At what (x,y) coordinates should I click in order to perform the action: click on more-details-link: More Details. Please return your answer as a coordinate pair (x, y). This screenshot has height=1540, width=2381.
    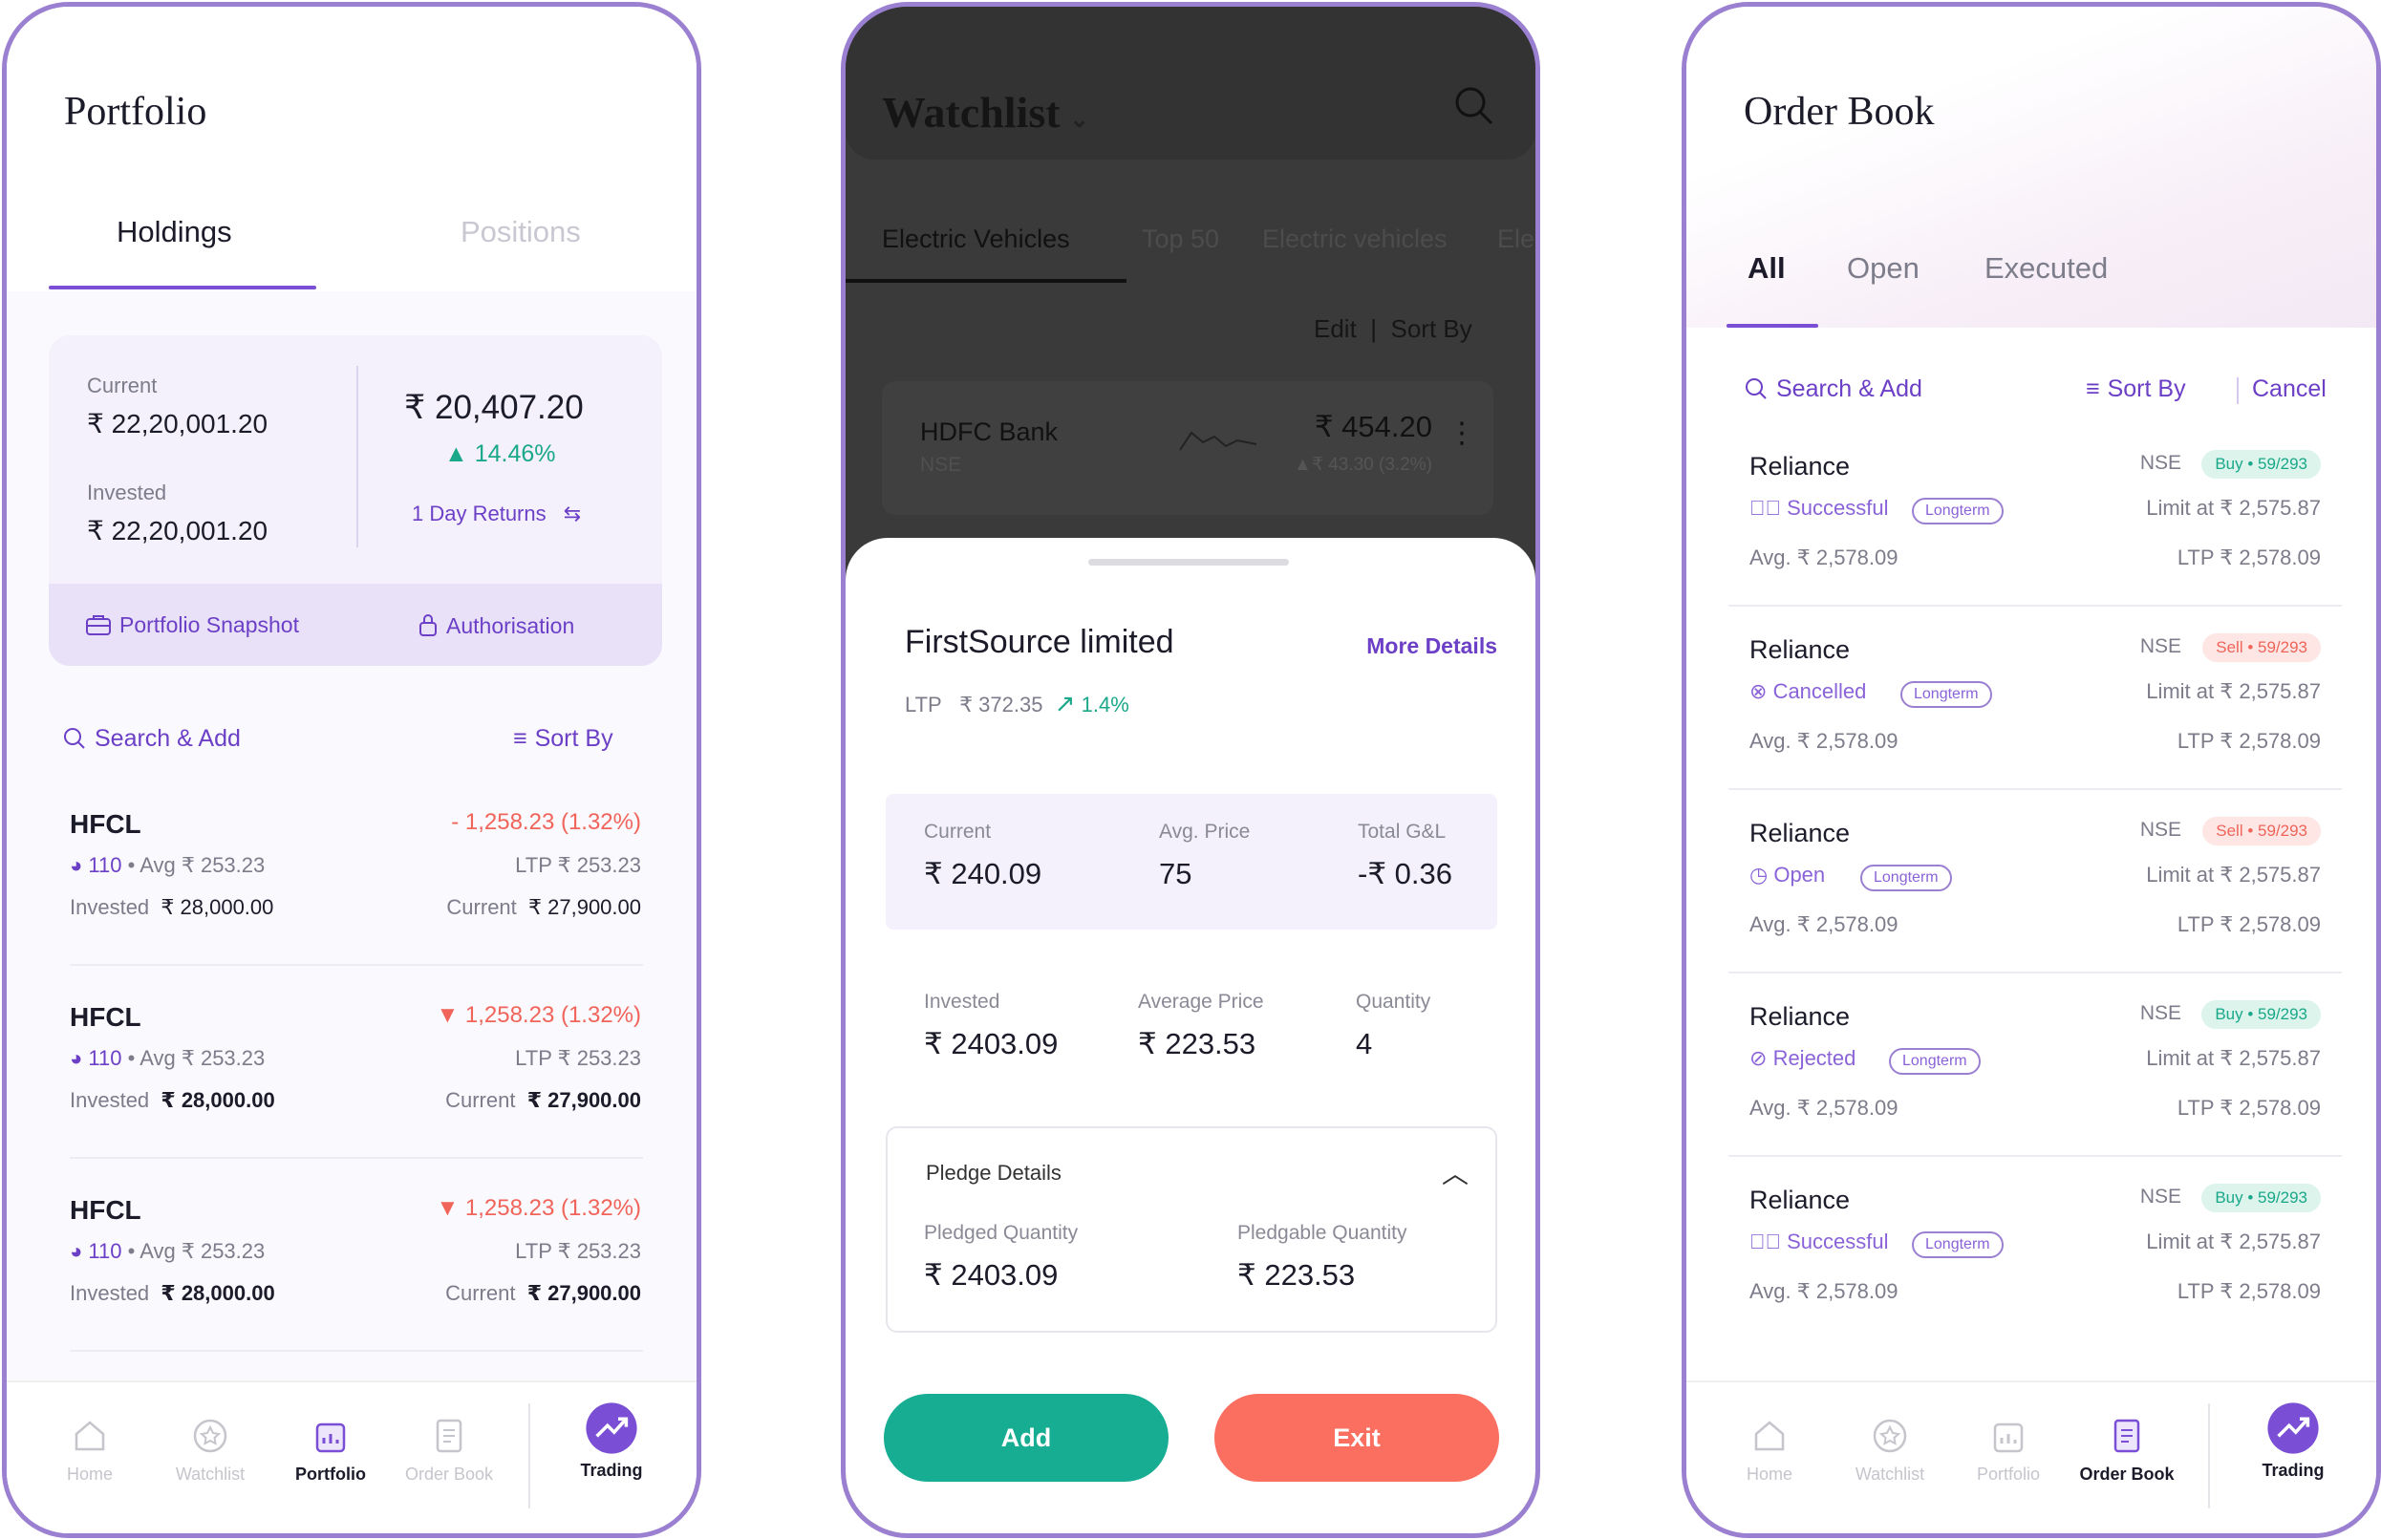
    Looking at the image, I should click on (1431, 646).